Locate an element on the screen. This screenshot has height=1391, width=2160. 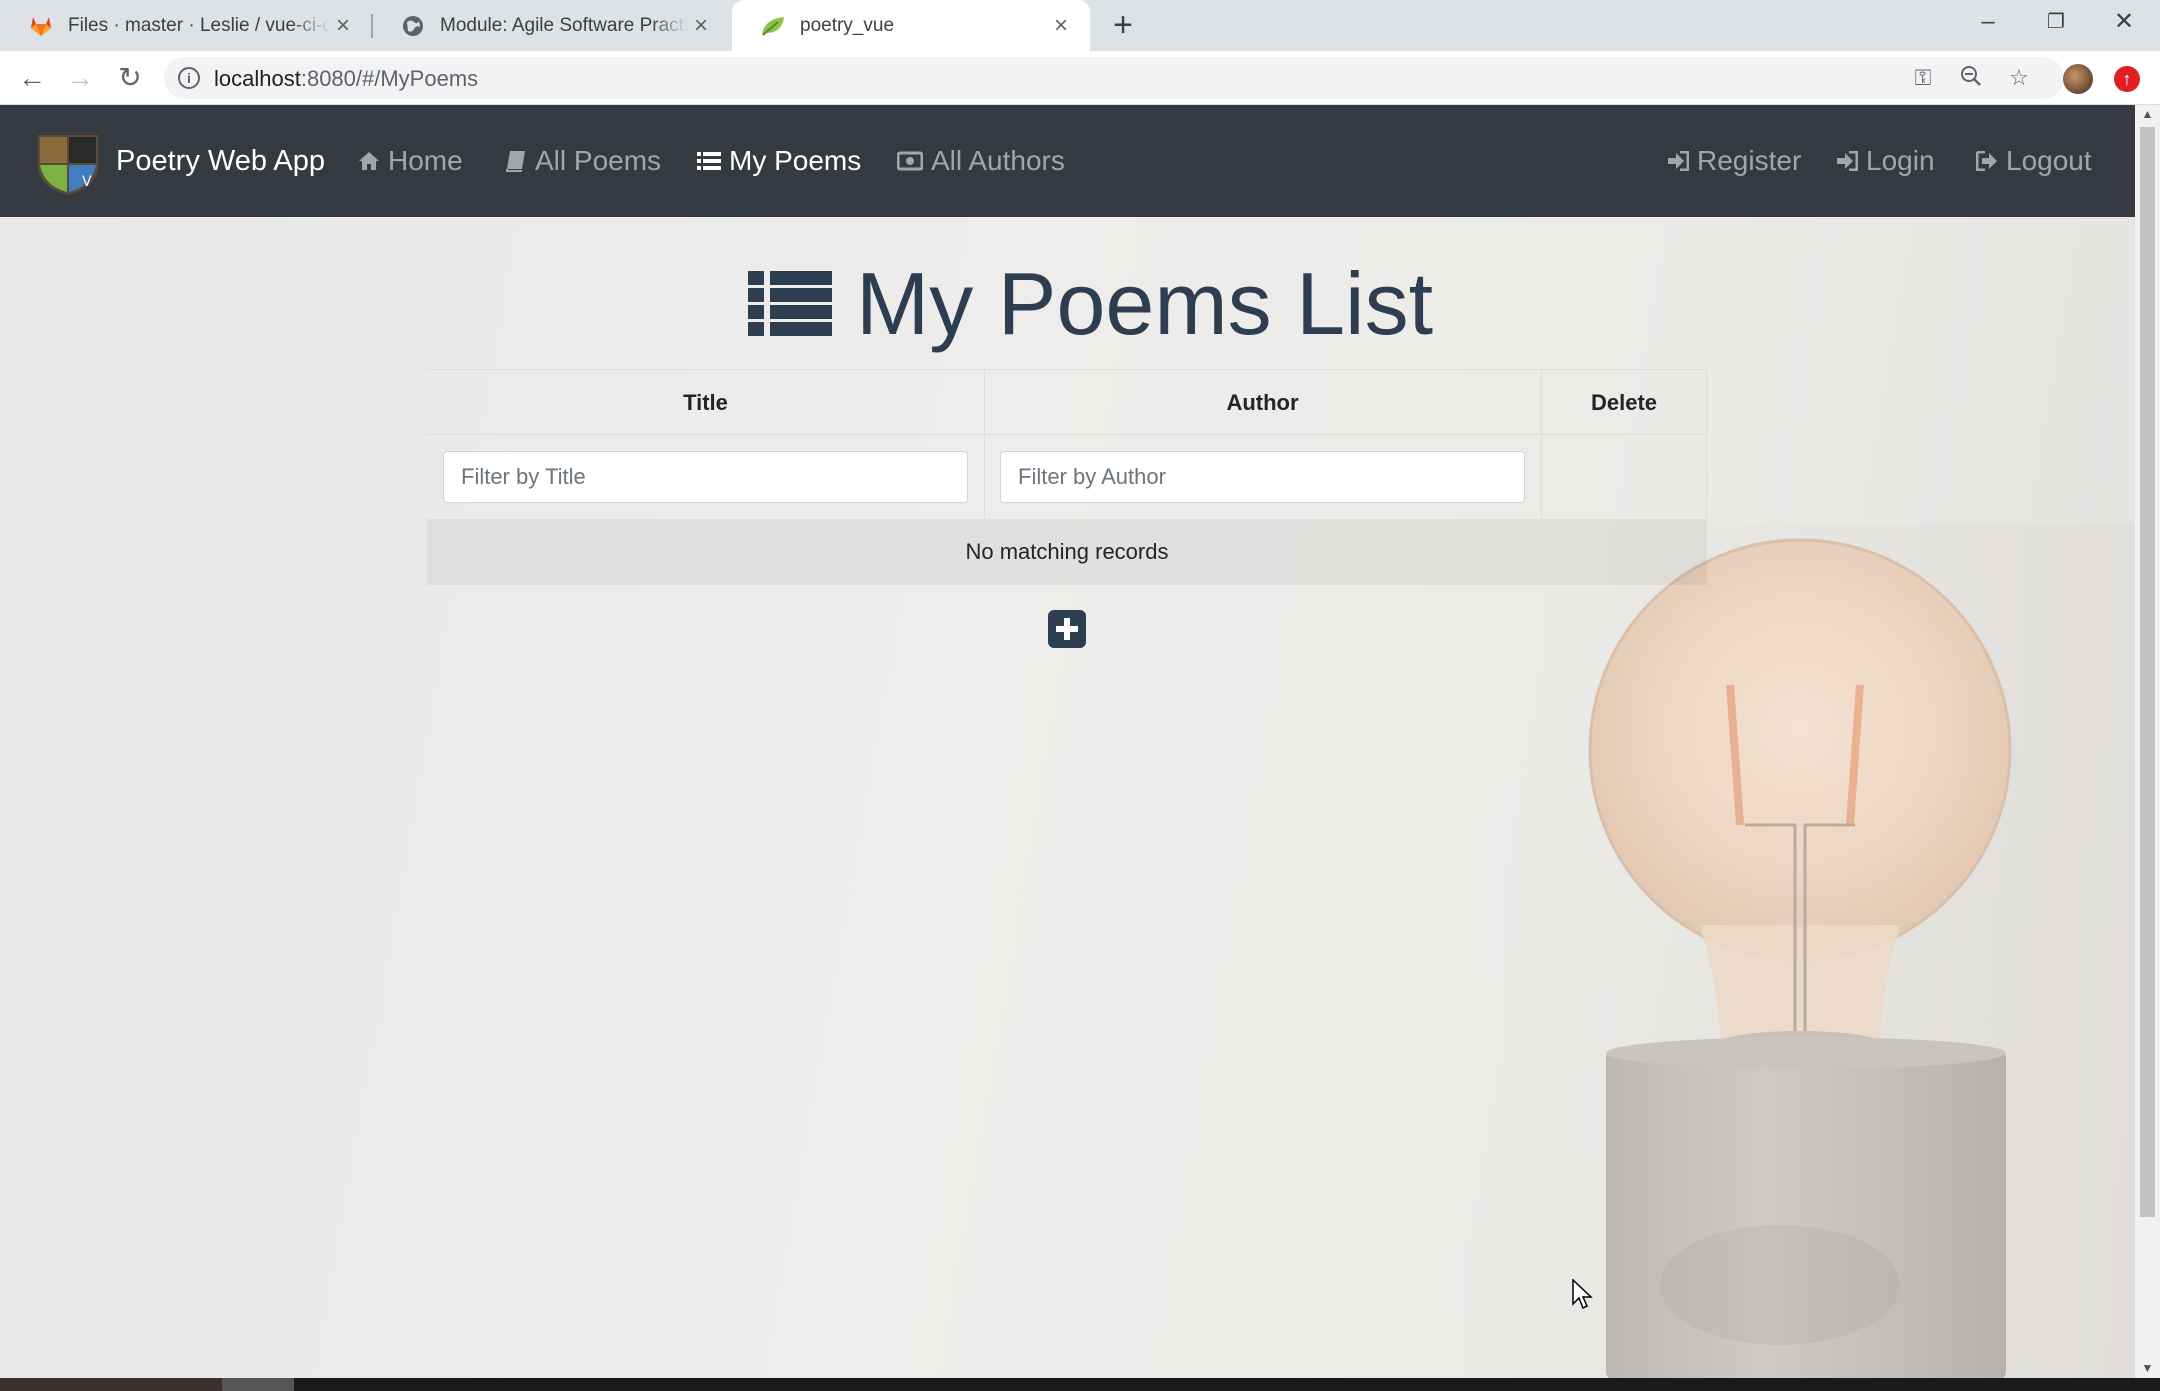
tab-title: Files · master · Leslie / vue-ci-cd is located at coordinates (199, 25).